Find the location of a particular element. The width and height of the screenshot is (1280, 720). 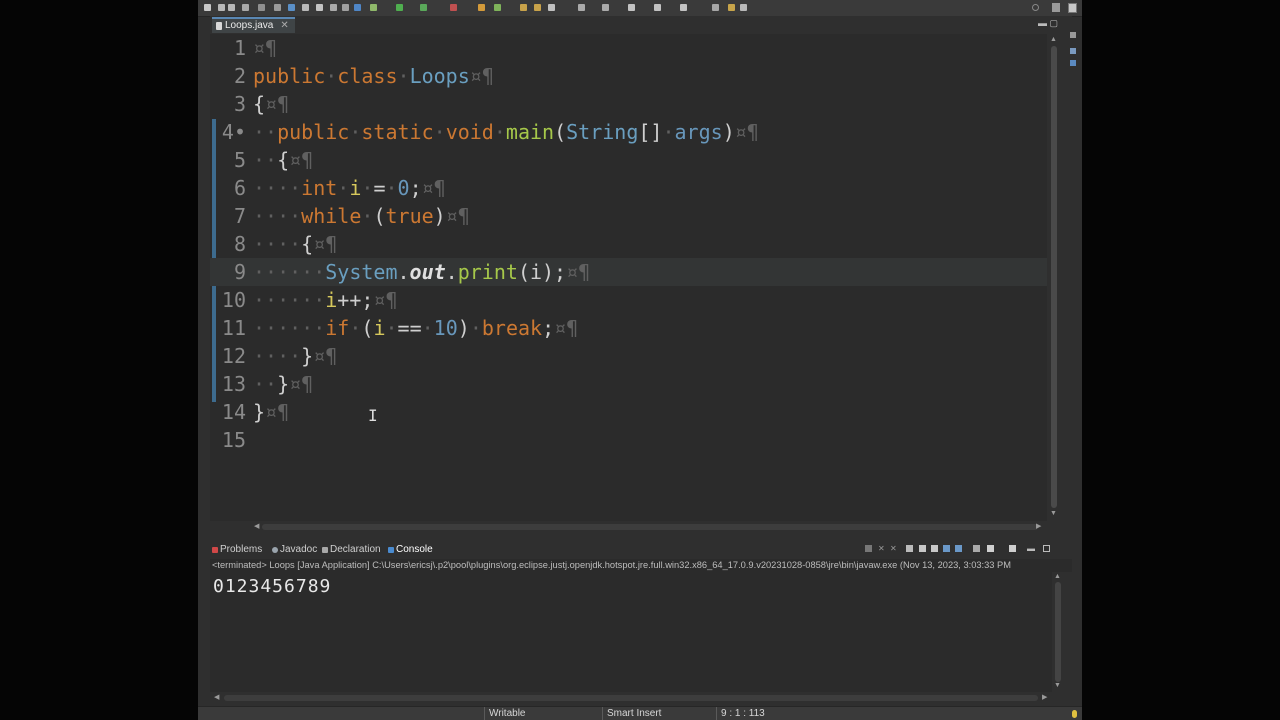

code-text: ¤¶ is located at coordinates (265, 48).